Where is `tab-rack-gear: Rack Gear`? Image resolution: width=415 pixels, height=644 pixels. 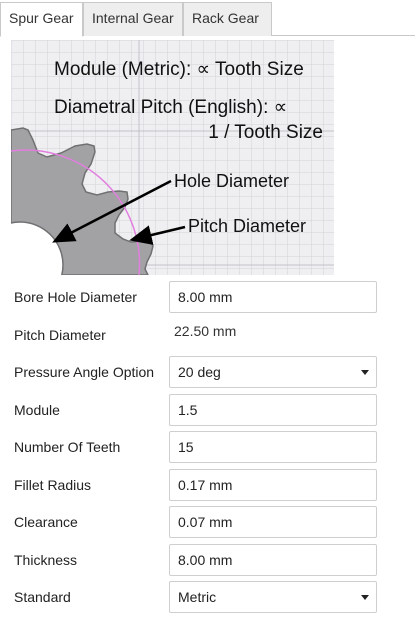
tab-rack-gear: Rack Gear is located at coordinates (227, 19).